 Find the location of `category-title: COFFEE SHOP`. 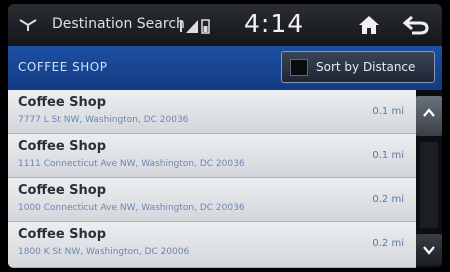

category-title: COFFEE SHOP is located at coordinates (63, 67).